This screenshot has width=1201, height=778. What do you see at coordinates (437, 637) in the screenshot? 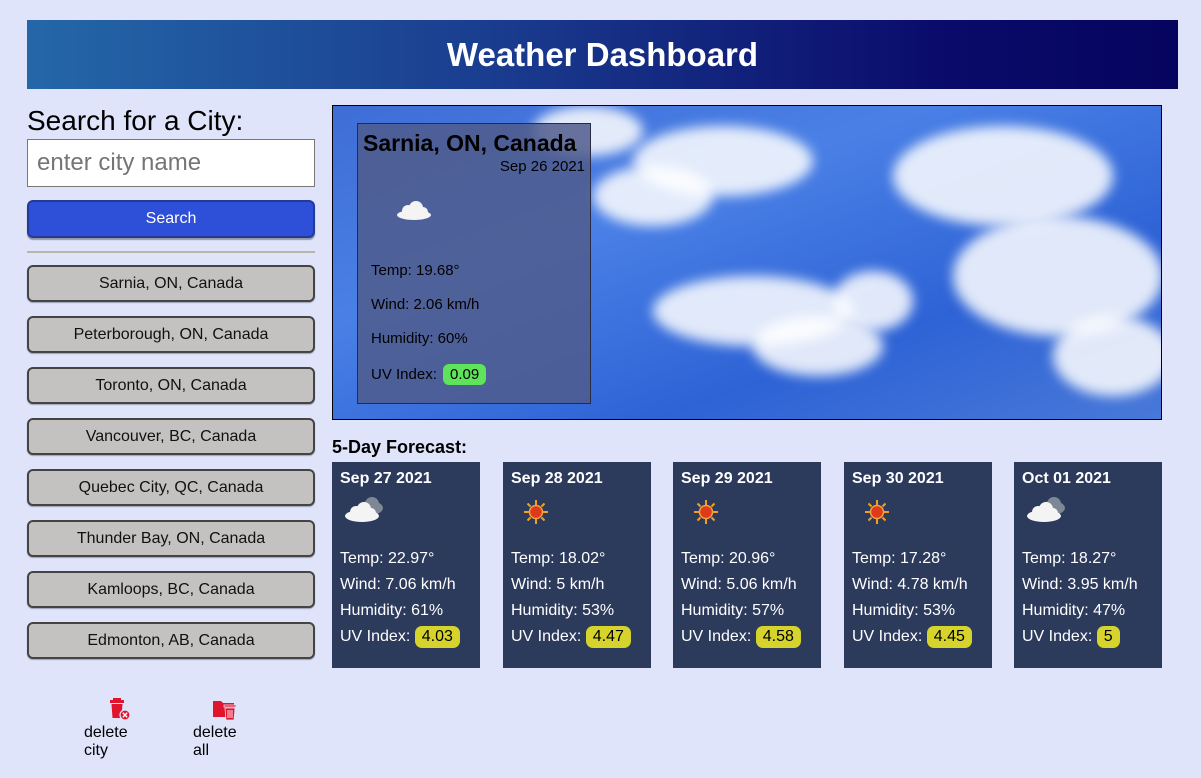
I see `uv-badge: 4.03` at bounding box center [437, 637].